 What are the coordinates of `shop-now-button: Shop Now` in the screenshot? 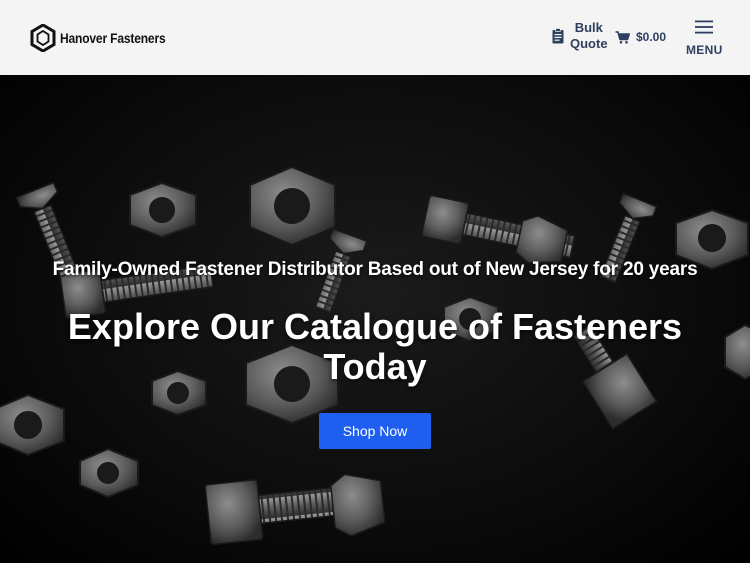 It's located at (375, 431).